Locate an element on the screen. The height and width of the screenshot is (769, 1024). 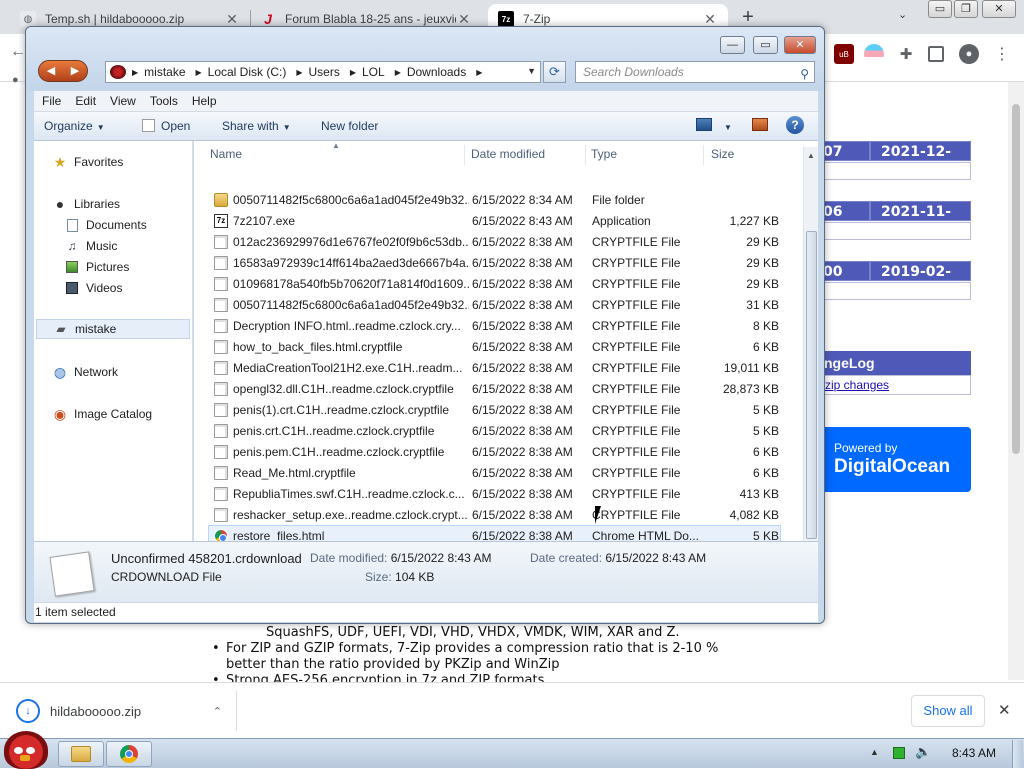
nav-libraries: ● Libraries is located at coordinates (86, 204).